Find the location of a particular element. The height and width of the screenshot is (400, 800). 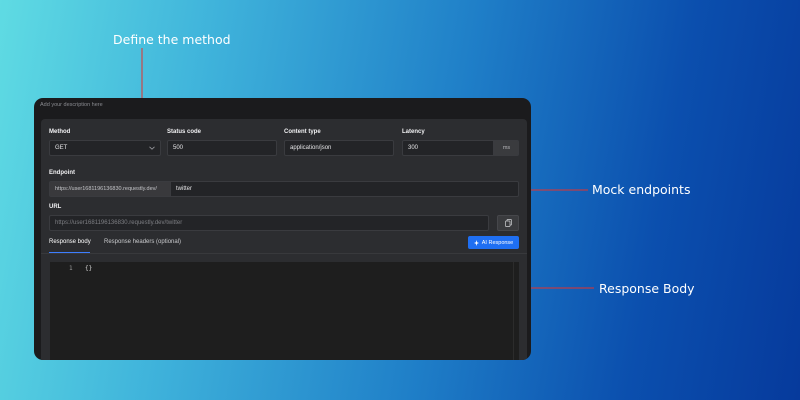

ai-response-label: AI Response is located at coordinates (497, 242).